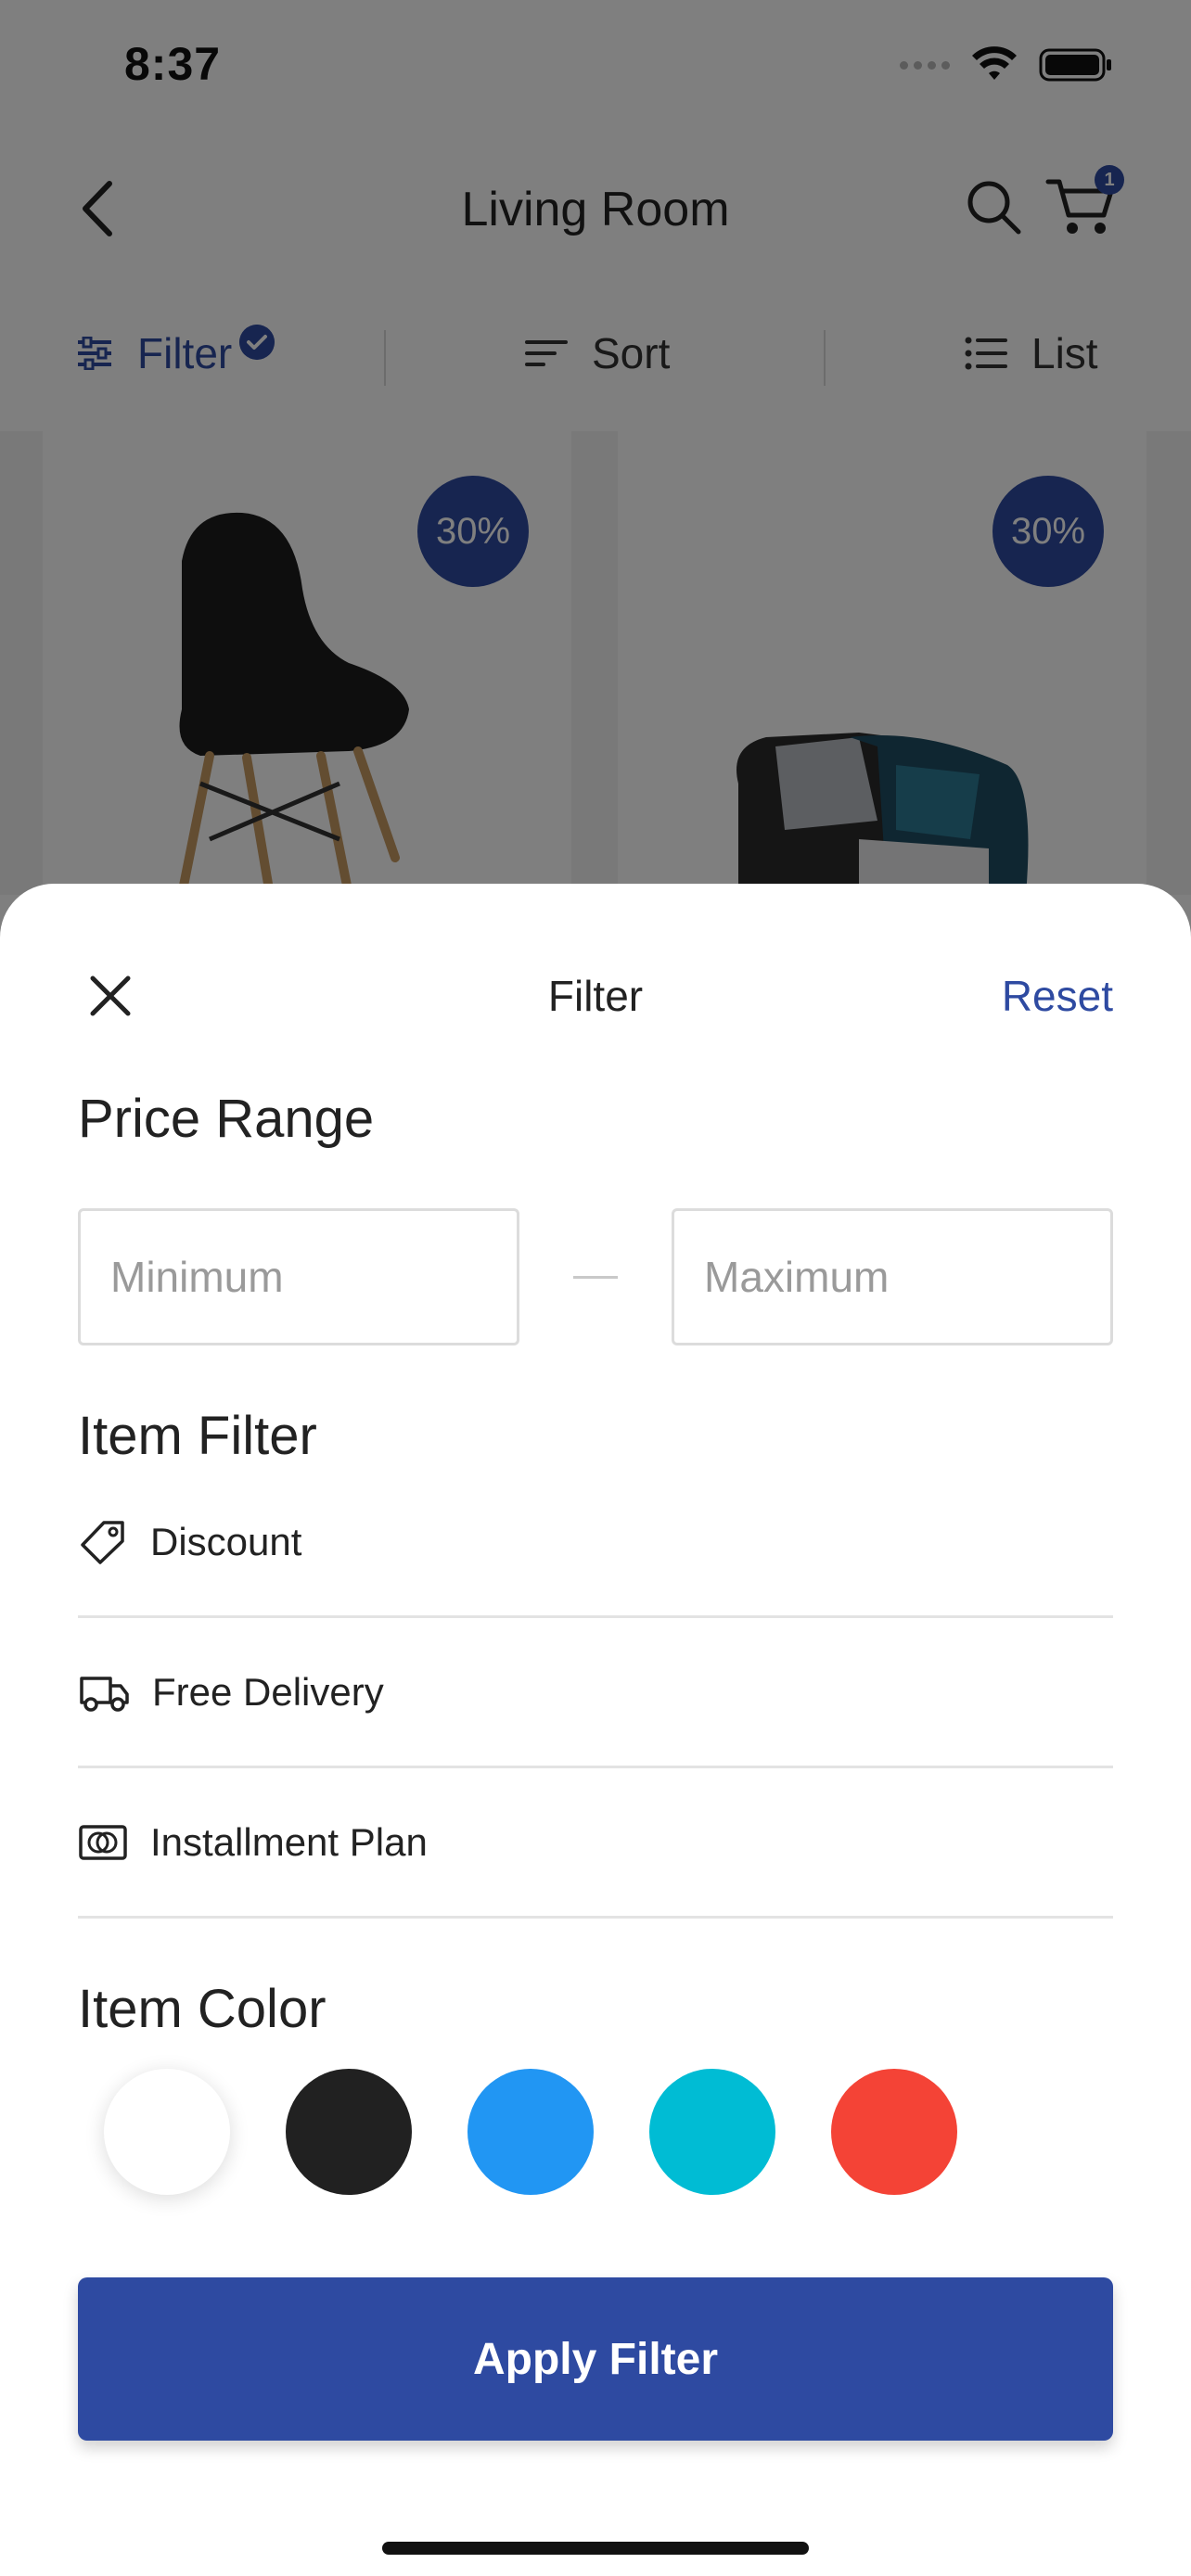  Describe the element at coordinates (595, 1843) in the screenshot. I see `filter-option-installment-plan: Installment Plan` at that location.